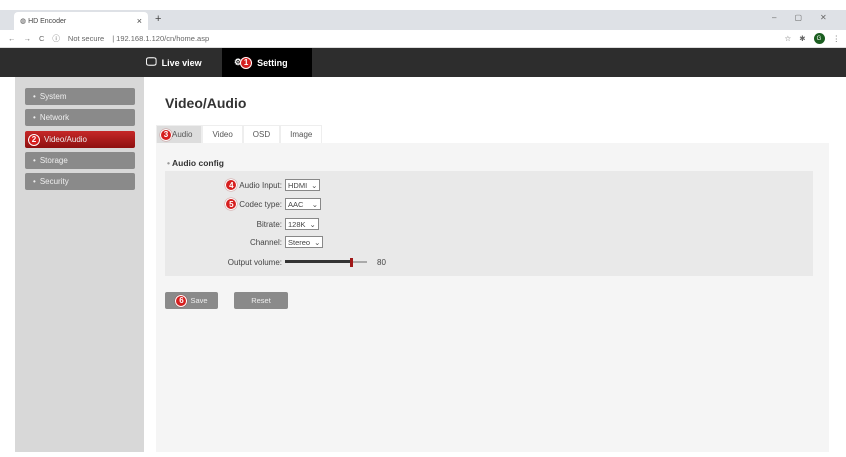  I want to click on close-tab-icon: ×, so click(139, 21).